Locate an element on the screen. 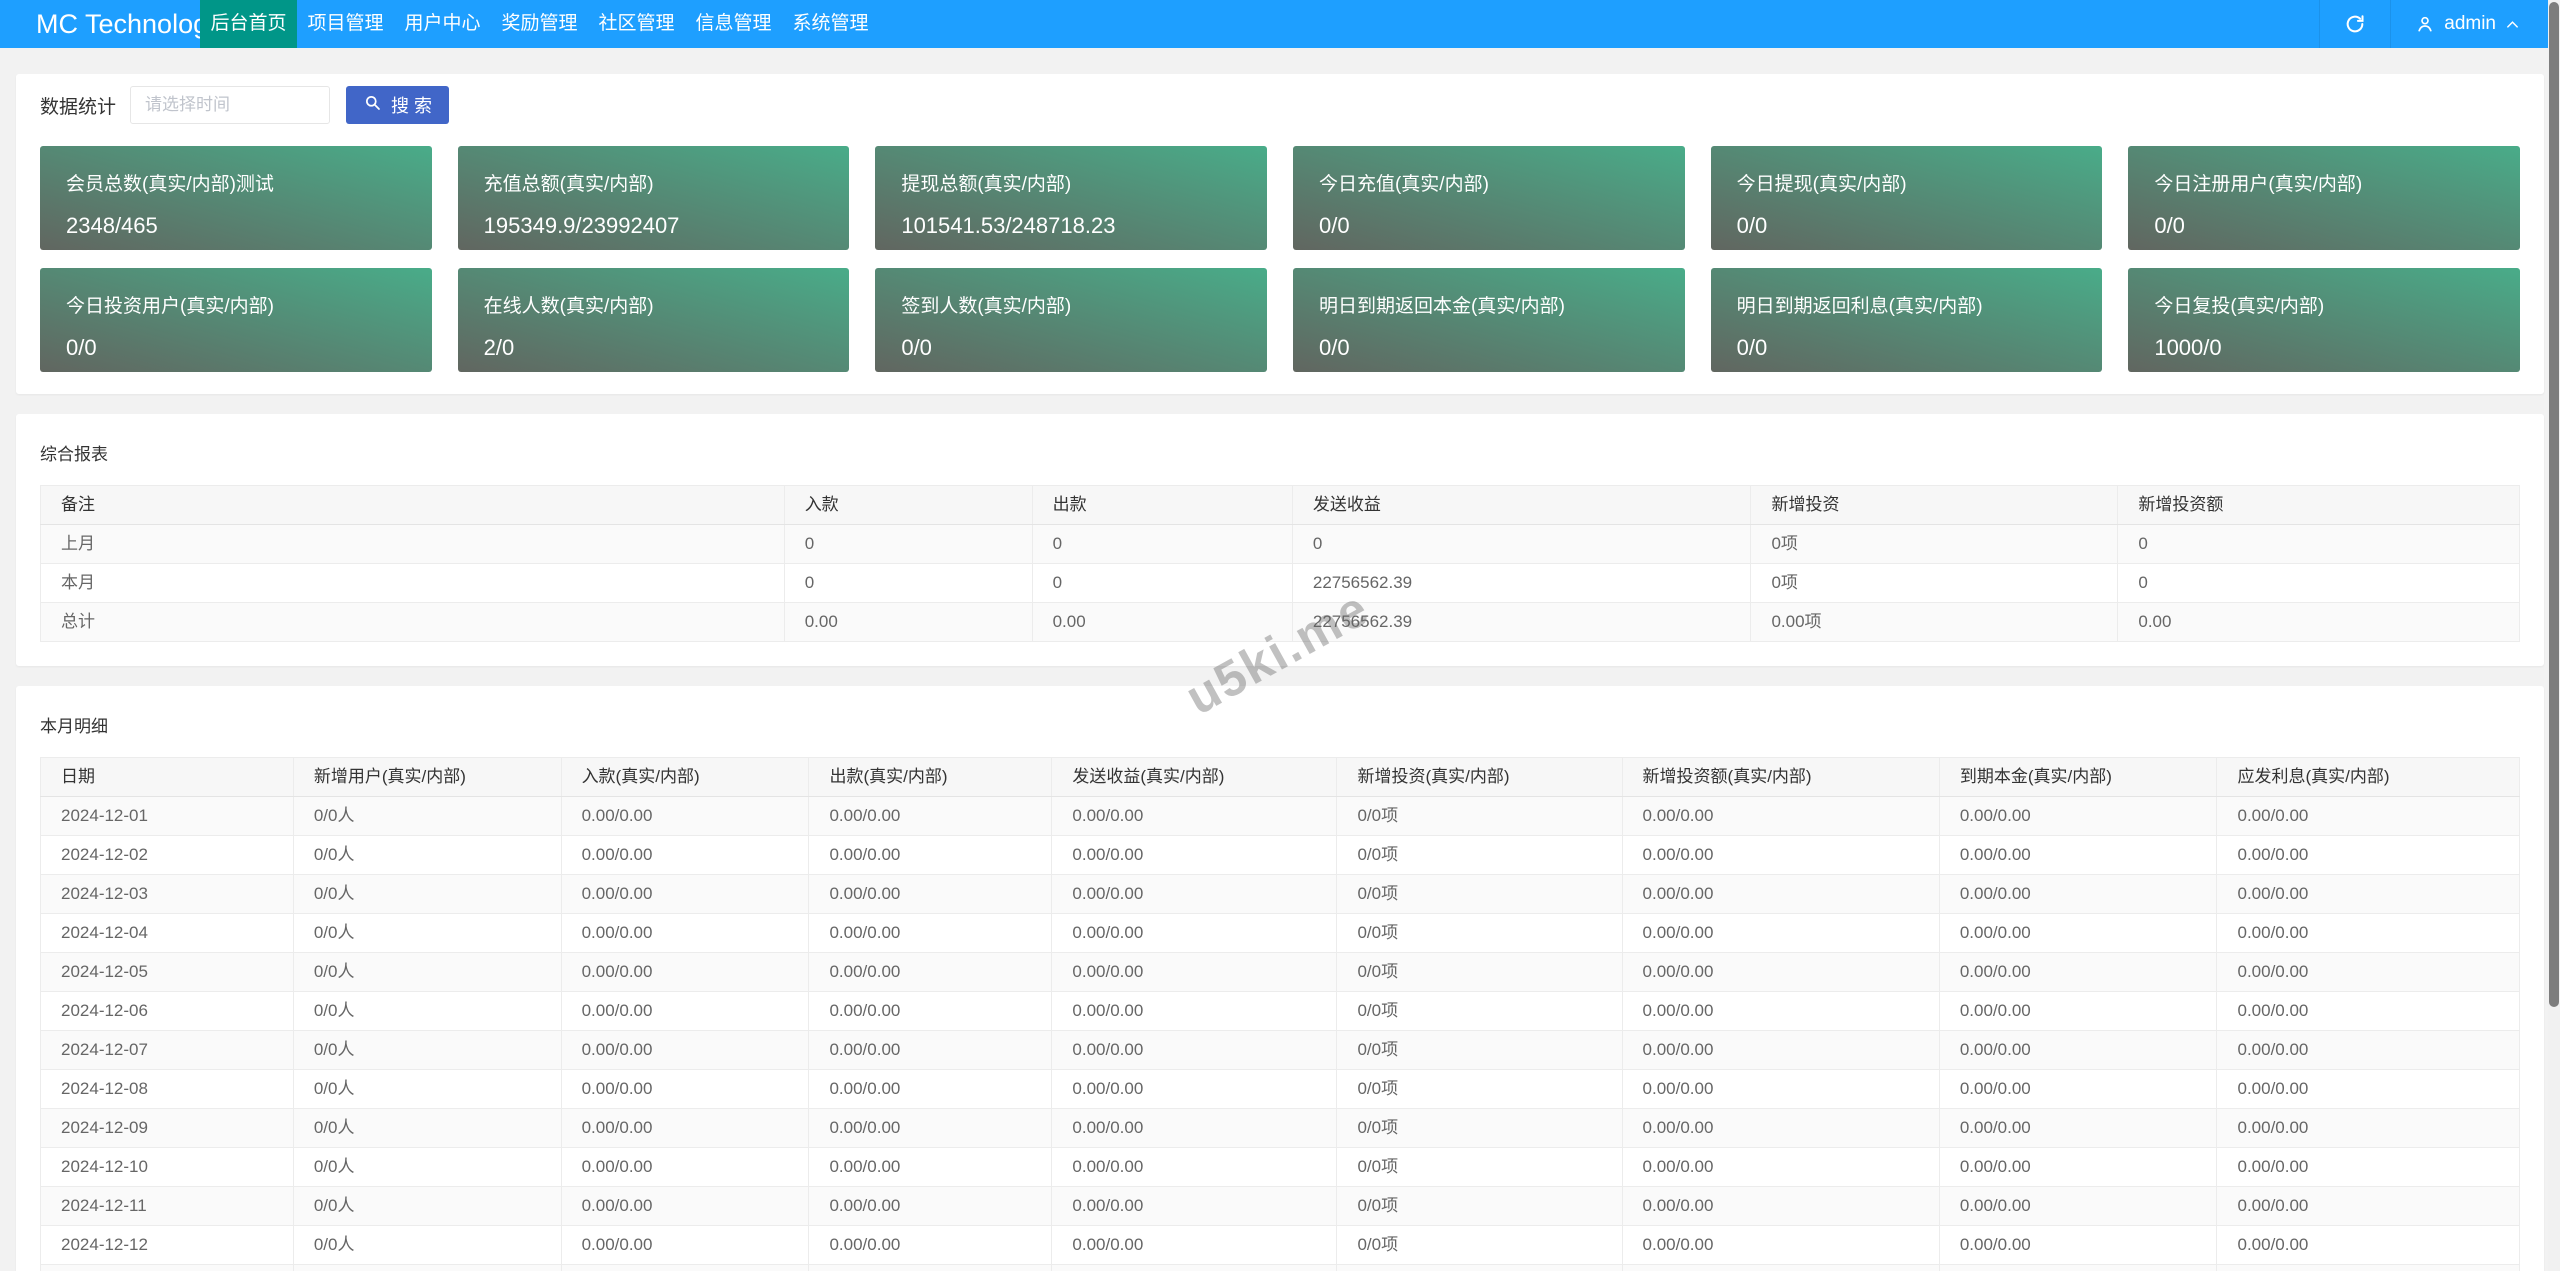 The image size is (2560, 1271). stat-card: 明日到期返回利息(真实/内部) 0/0 is located at coordinates (1906, 320).